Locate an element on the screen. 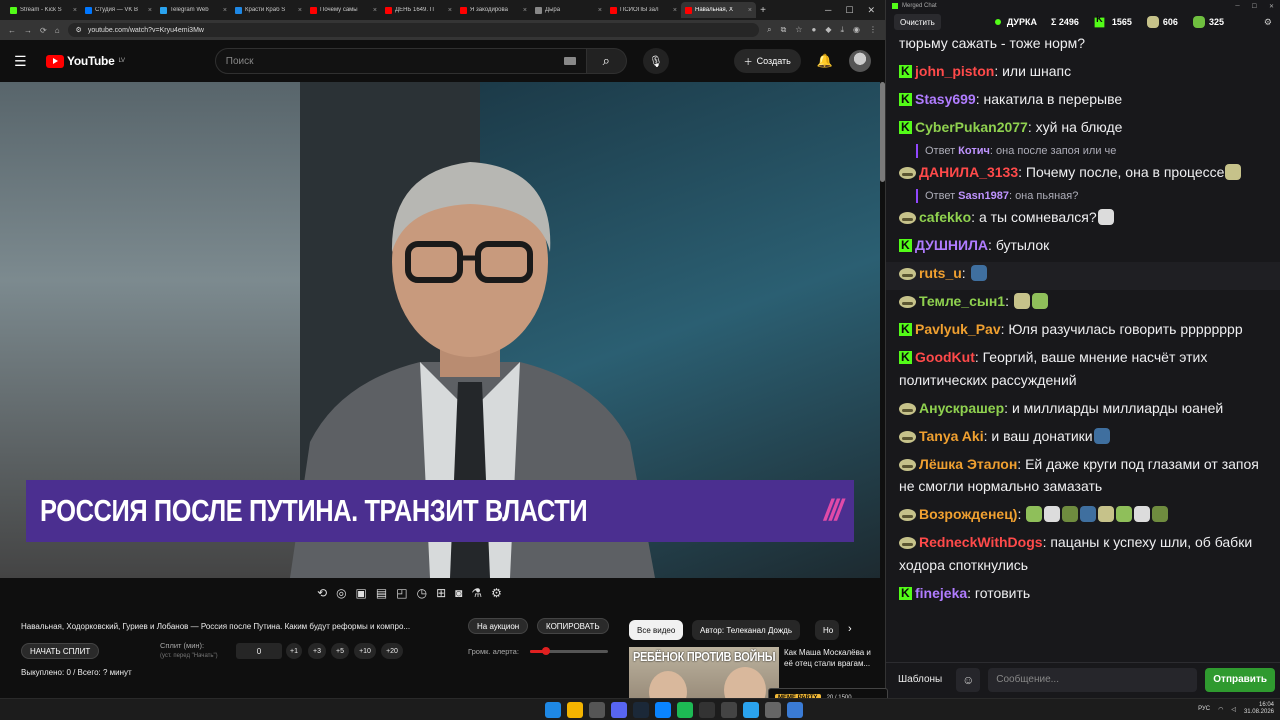 Image resolution: width=1280 pixels, height=720 pixels. broadcast-icon: ◎ is located at coordinates (341, 593).